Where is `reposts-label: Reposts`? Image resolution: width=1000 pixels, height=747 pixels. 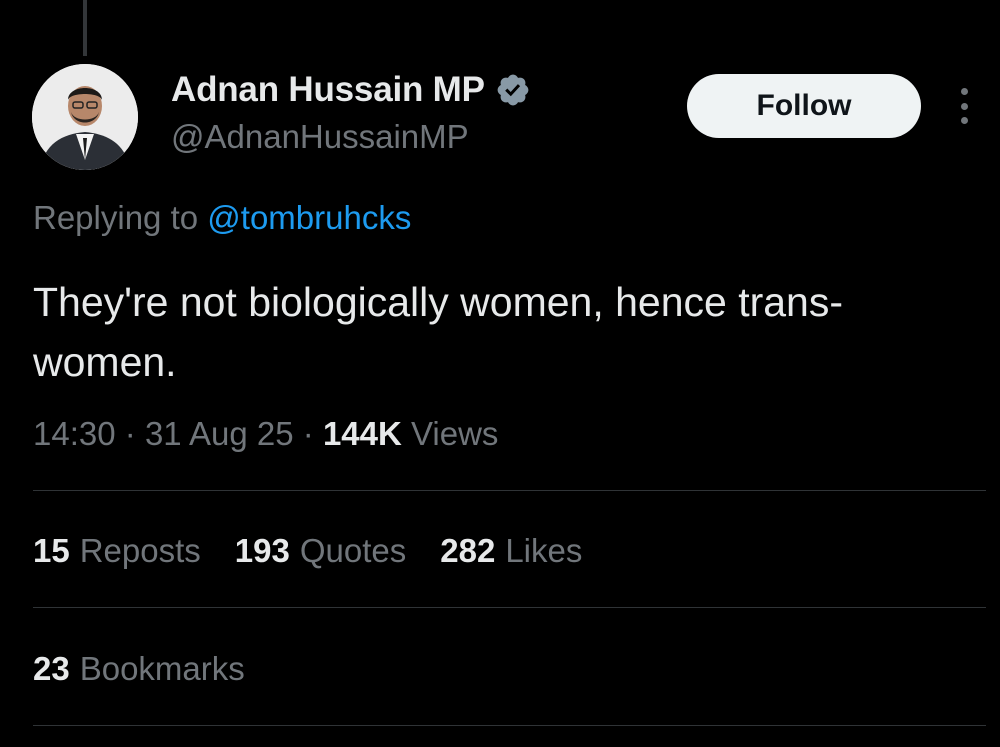
reposts-label: Reposts is located at coordinates (140, 550).